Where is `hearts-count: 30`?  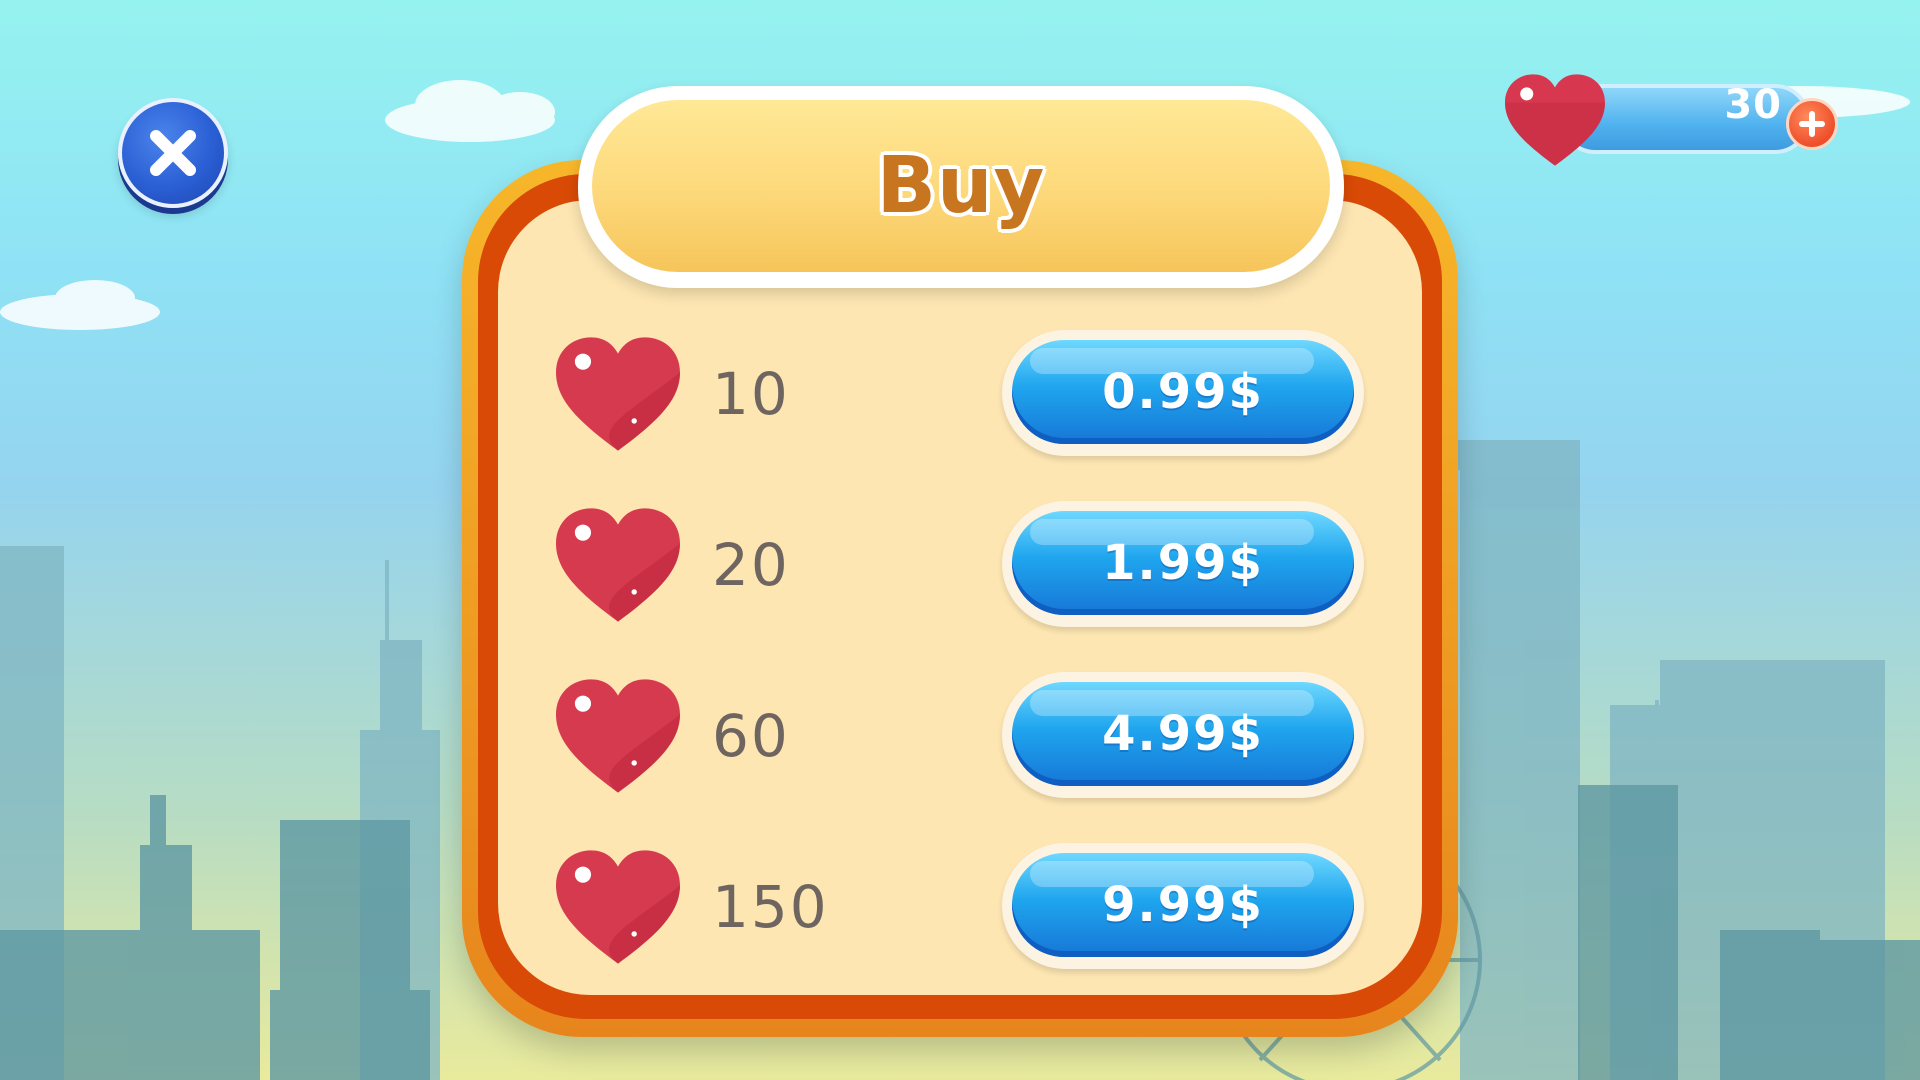
hearts-count: 30 is located at coordinates (1753, 105).